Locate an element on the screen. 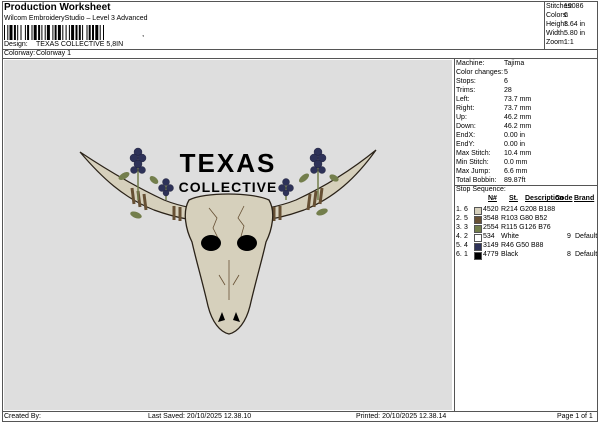 The width and height of the screenshot is (600, 424). frame-right-line is located at coordinates (597, 211).